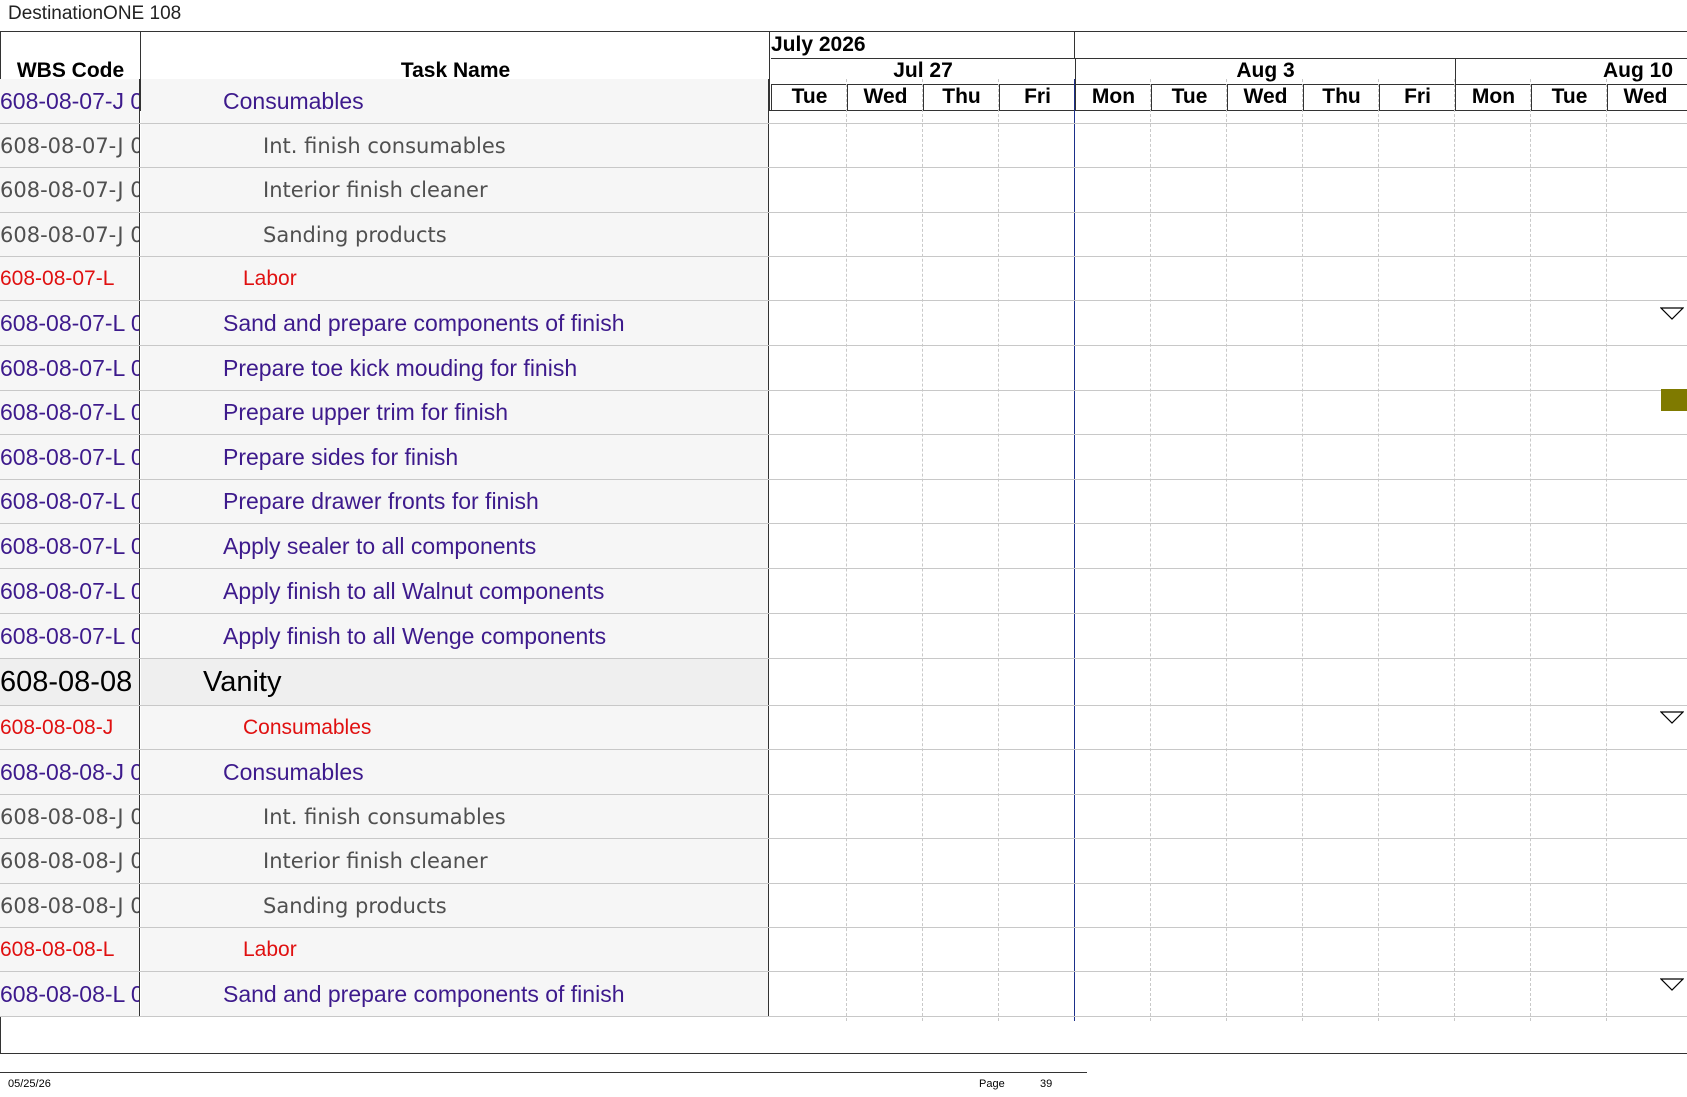 Image resolution: width=1687 pixels, height=1097 pixels. What do you see at coordinates (70, 682) in the screenshot?
I see `wbs-code-cell: 608-08-08` at bounding box center [70, 682].